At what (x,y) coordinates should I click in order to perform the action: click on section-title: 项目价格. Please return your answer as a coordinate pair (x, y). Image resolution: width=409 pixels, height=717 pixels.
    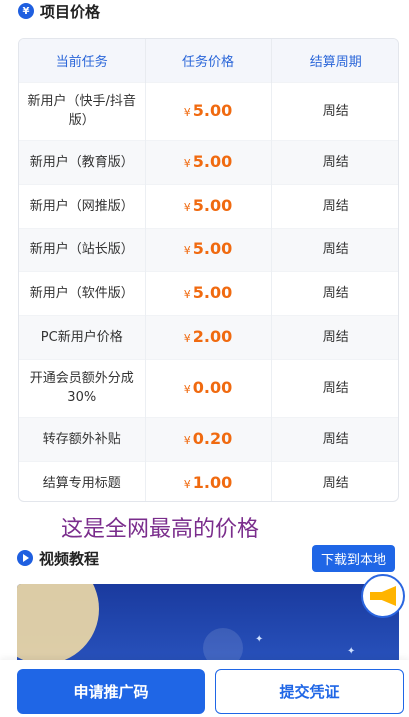
    Looking at the image, I should click on (70, 11).